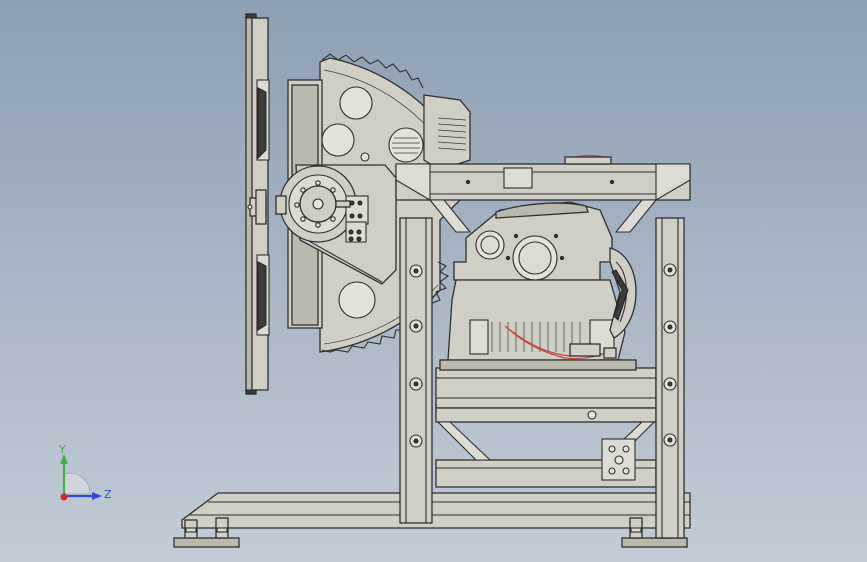  I want to click on orientation-triad: Y Z, so click(85, 475).